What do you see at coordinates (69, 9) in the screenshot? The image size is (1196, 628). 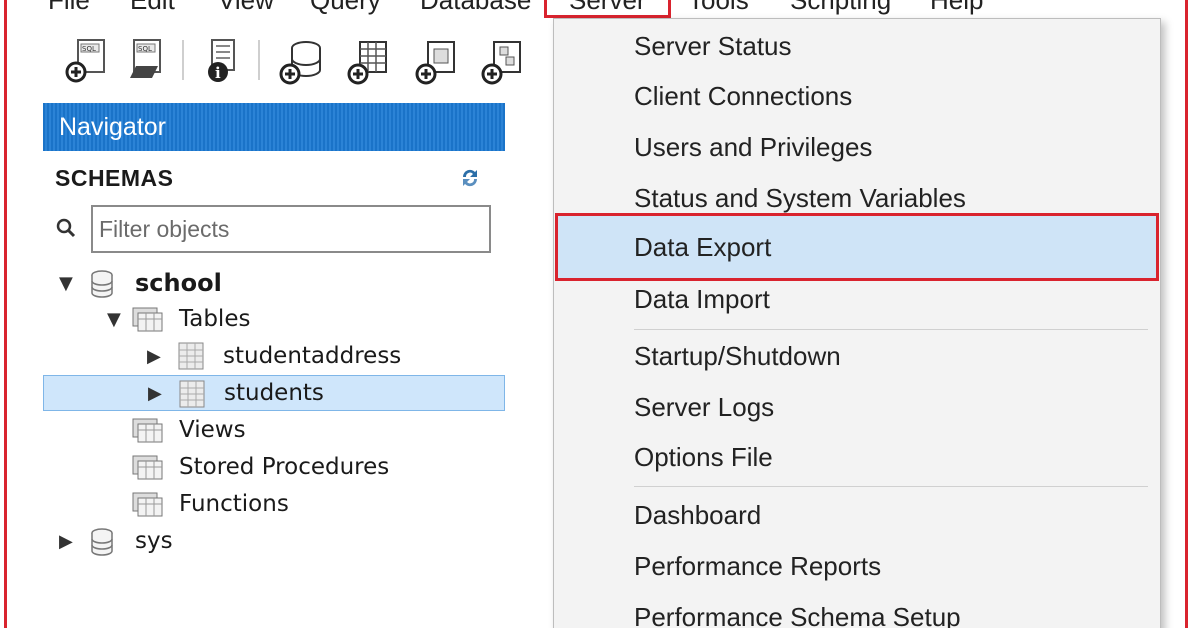 I see `menu-file: File` at bounding box center [69, 9].